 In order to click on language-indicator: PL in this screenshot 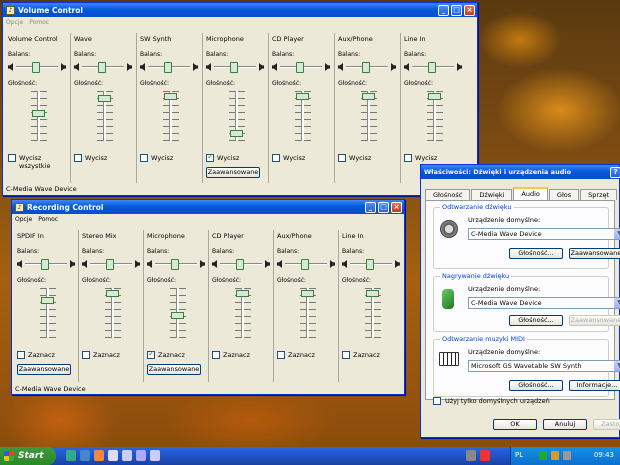, I will do `click(519, 455)`.